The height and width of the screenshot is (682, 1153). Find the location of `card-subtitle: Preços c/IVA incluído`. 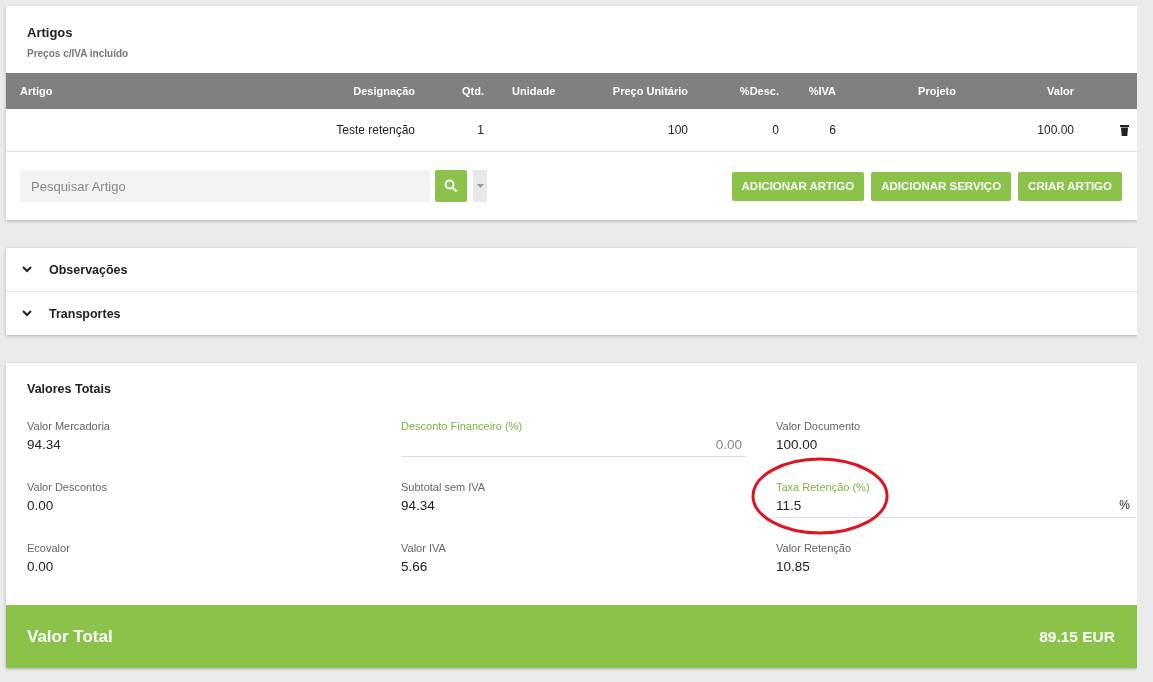

card-subtitle: Preços c/IVA incluído is located at coordinates (78, 53).